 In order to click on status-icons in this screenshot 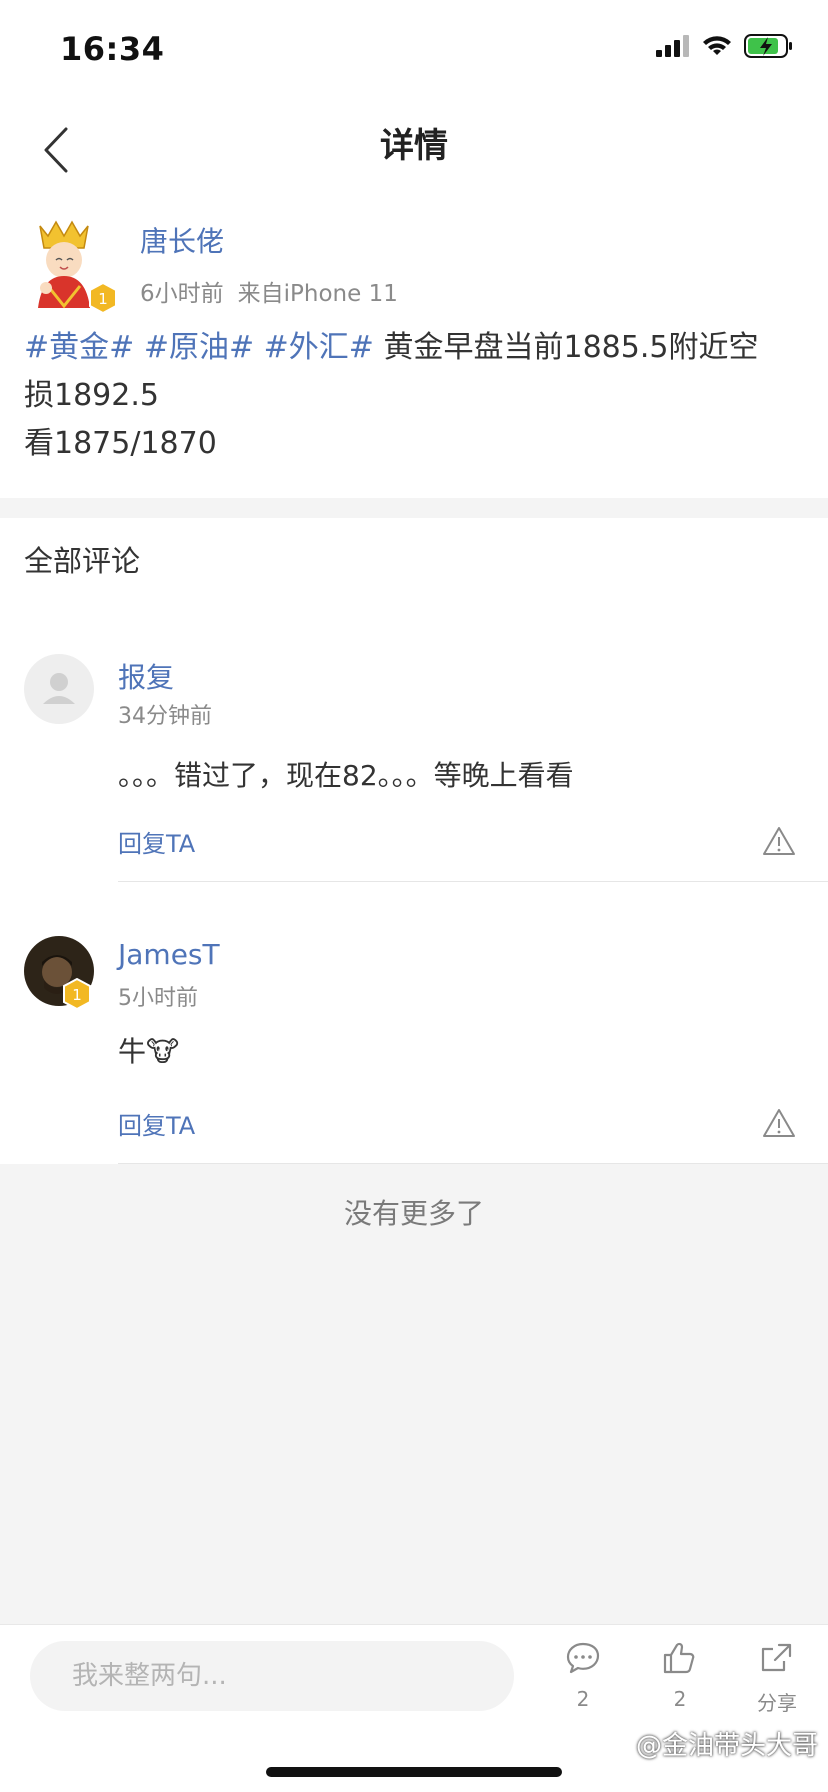, I will do `click(725, 46)`.